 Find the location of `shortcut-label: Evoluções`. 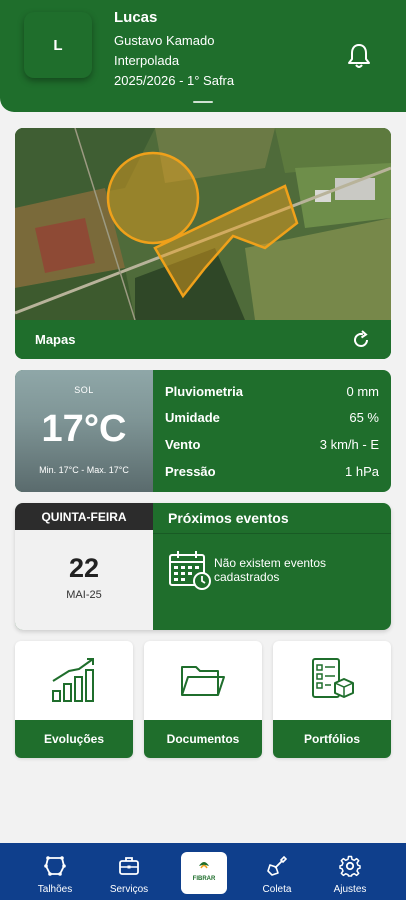

shortcut-label: Evoluções is located at coordinates (74, 739).